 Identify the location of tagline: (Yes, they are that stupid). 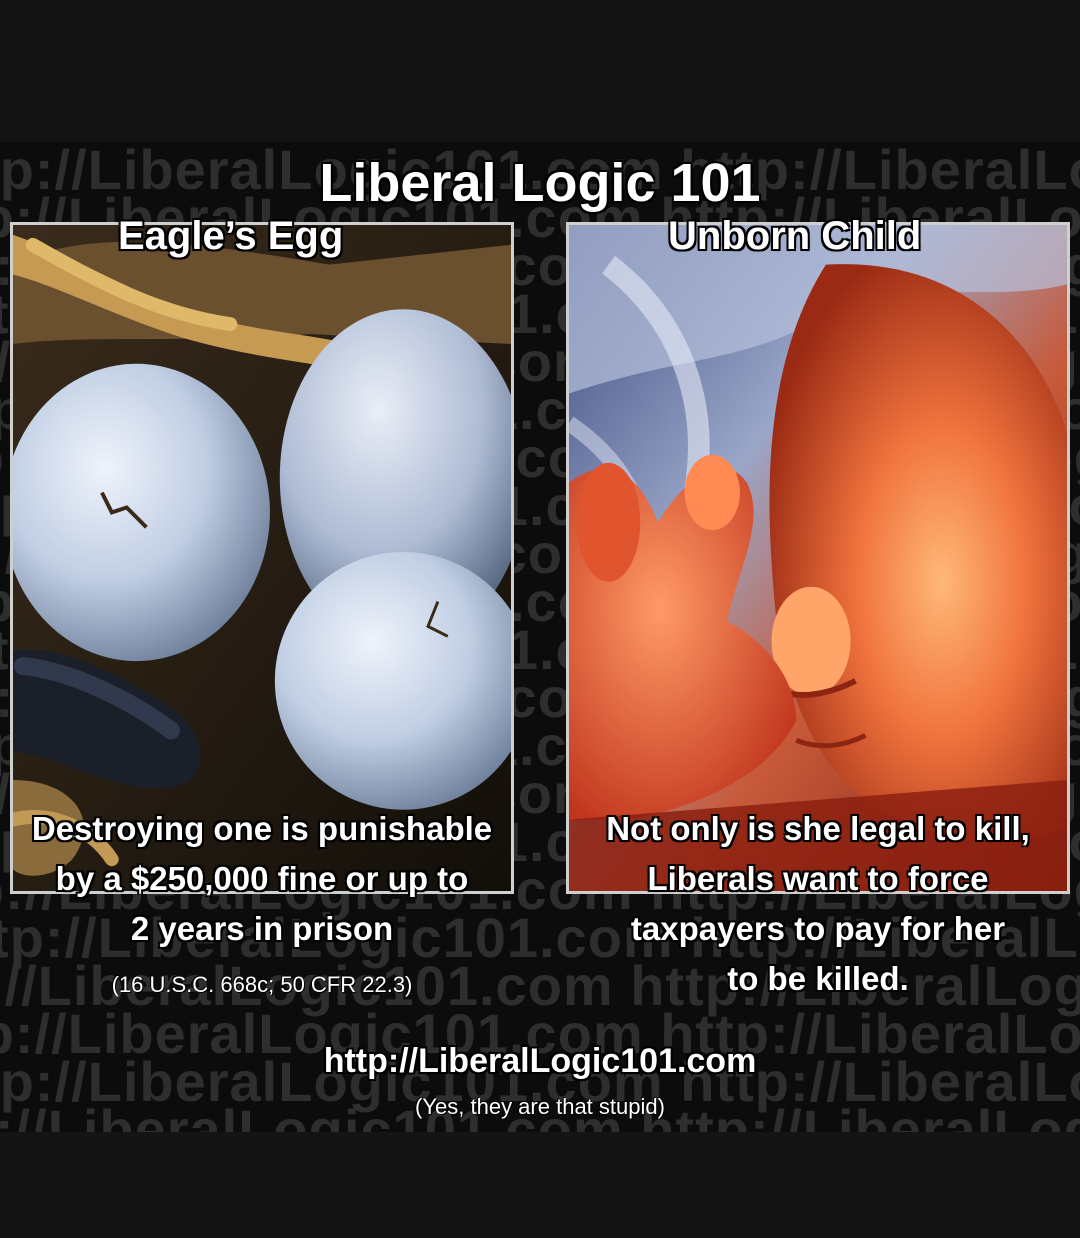
(540, 1106).